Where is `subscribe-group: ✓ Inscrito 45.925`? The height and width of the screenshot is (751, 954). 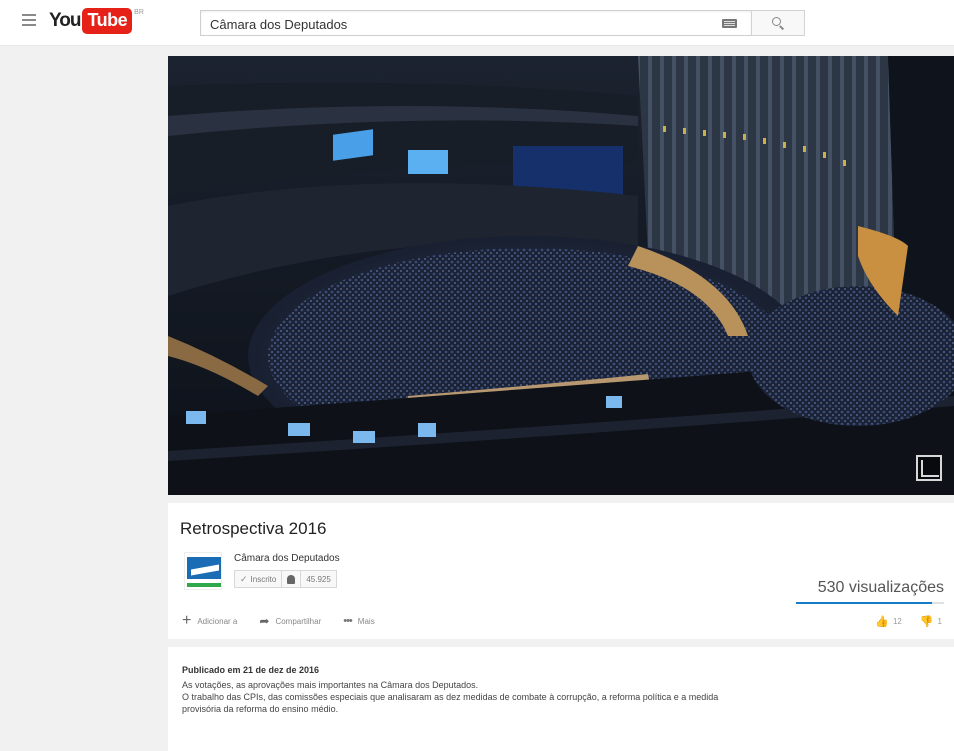
subscribe-group: ✓ Inscrito 45.925 is located at coordinates (285, 579).